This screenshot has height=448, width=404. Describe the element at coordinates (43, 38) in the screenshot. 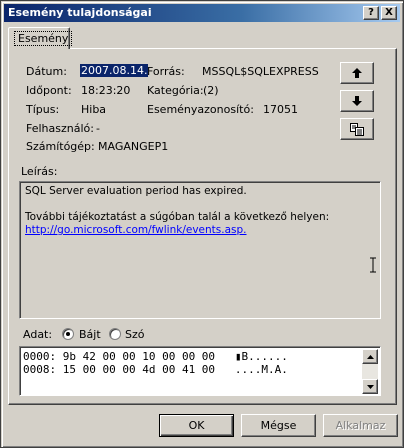

I see `tab-event-label: Esemény` at that location.